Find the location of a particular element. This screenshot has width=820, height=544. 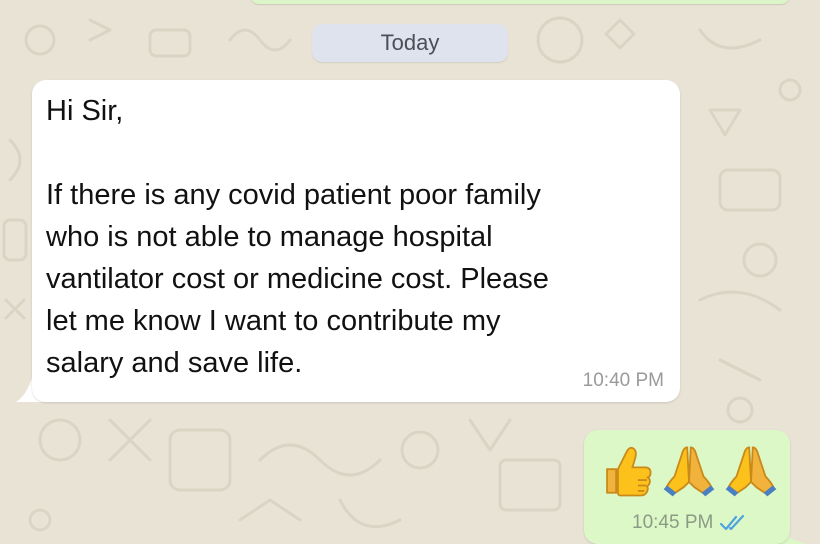

message-timestamp: 10:40 PM is located at coordinates (623, 380).